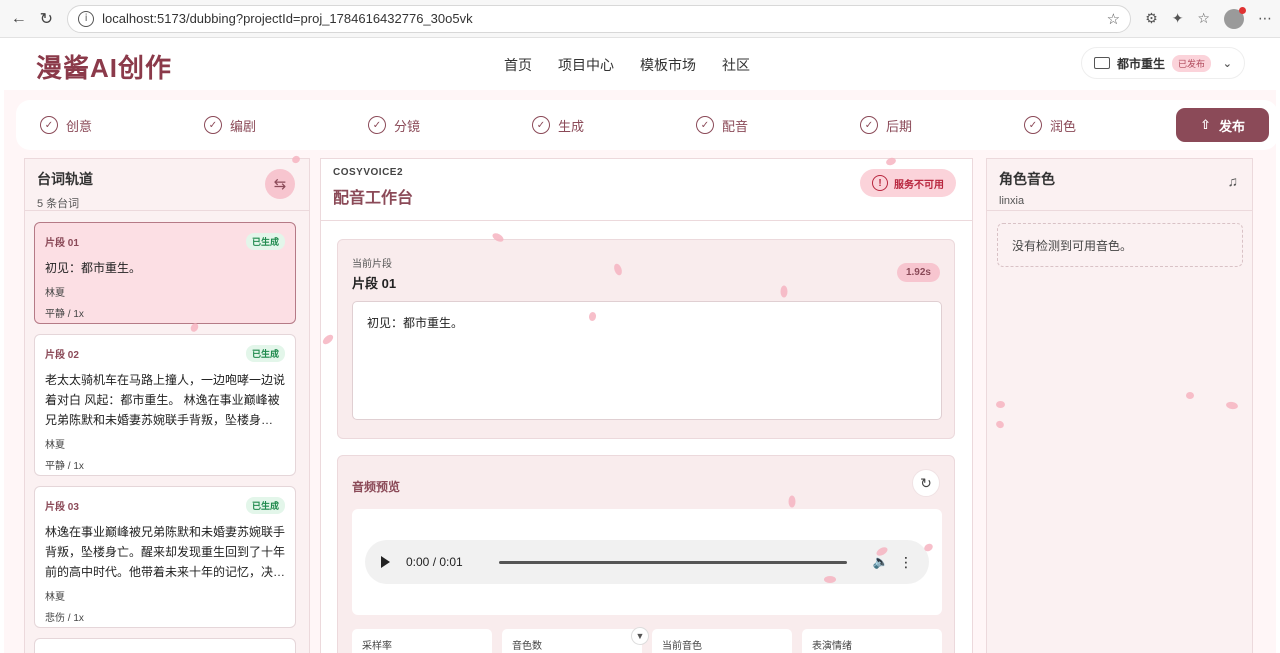 This screenshot has height=653, width=1280. Describe the element at coordinates (627, 65) in the screenshot. I see `main-menu: 首页 项目中心 模板市场 社区` at that location.